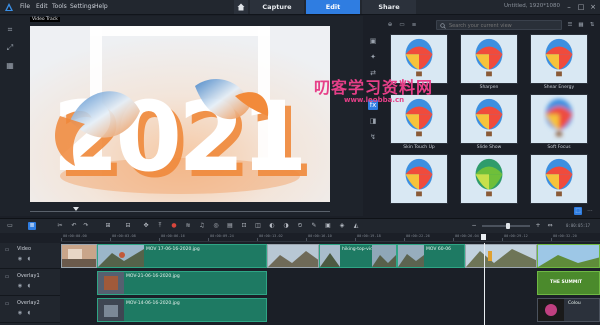 This screenshot has height=325, width=600. Describe the element at coordinates (74, 226) in the screenshot. I see `undo-icon: ↶` at that location.